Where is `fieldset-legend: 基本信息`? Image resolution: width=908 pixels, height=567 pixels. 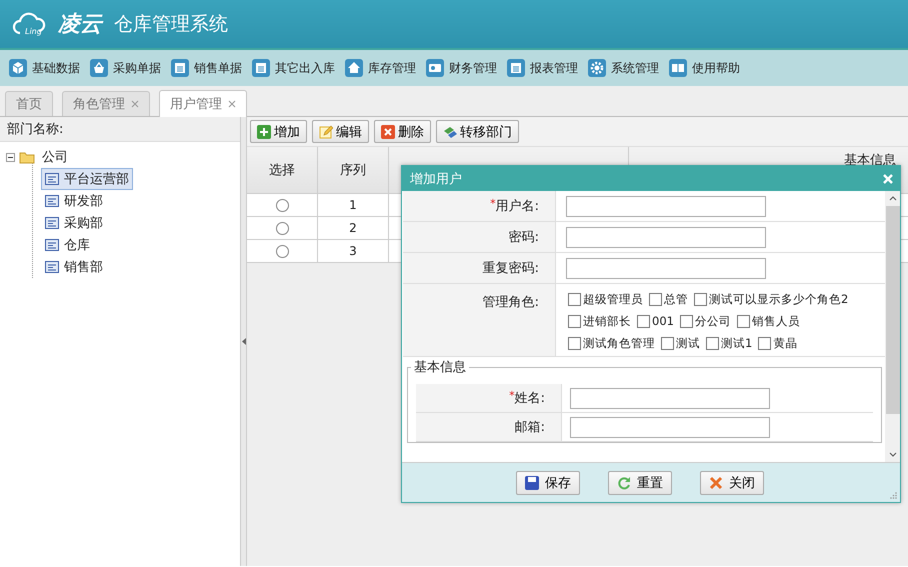 fieldset-legend: 基本信息 is located at coordinates (440, 367).